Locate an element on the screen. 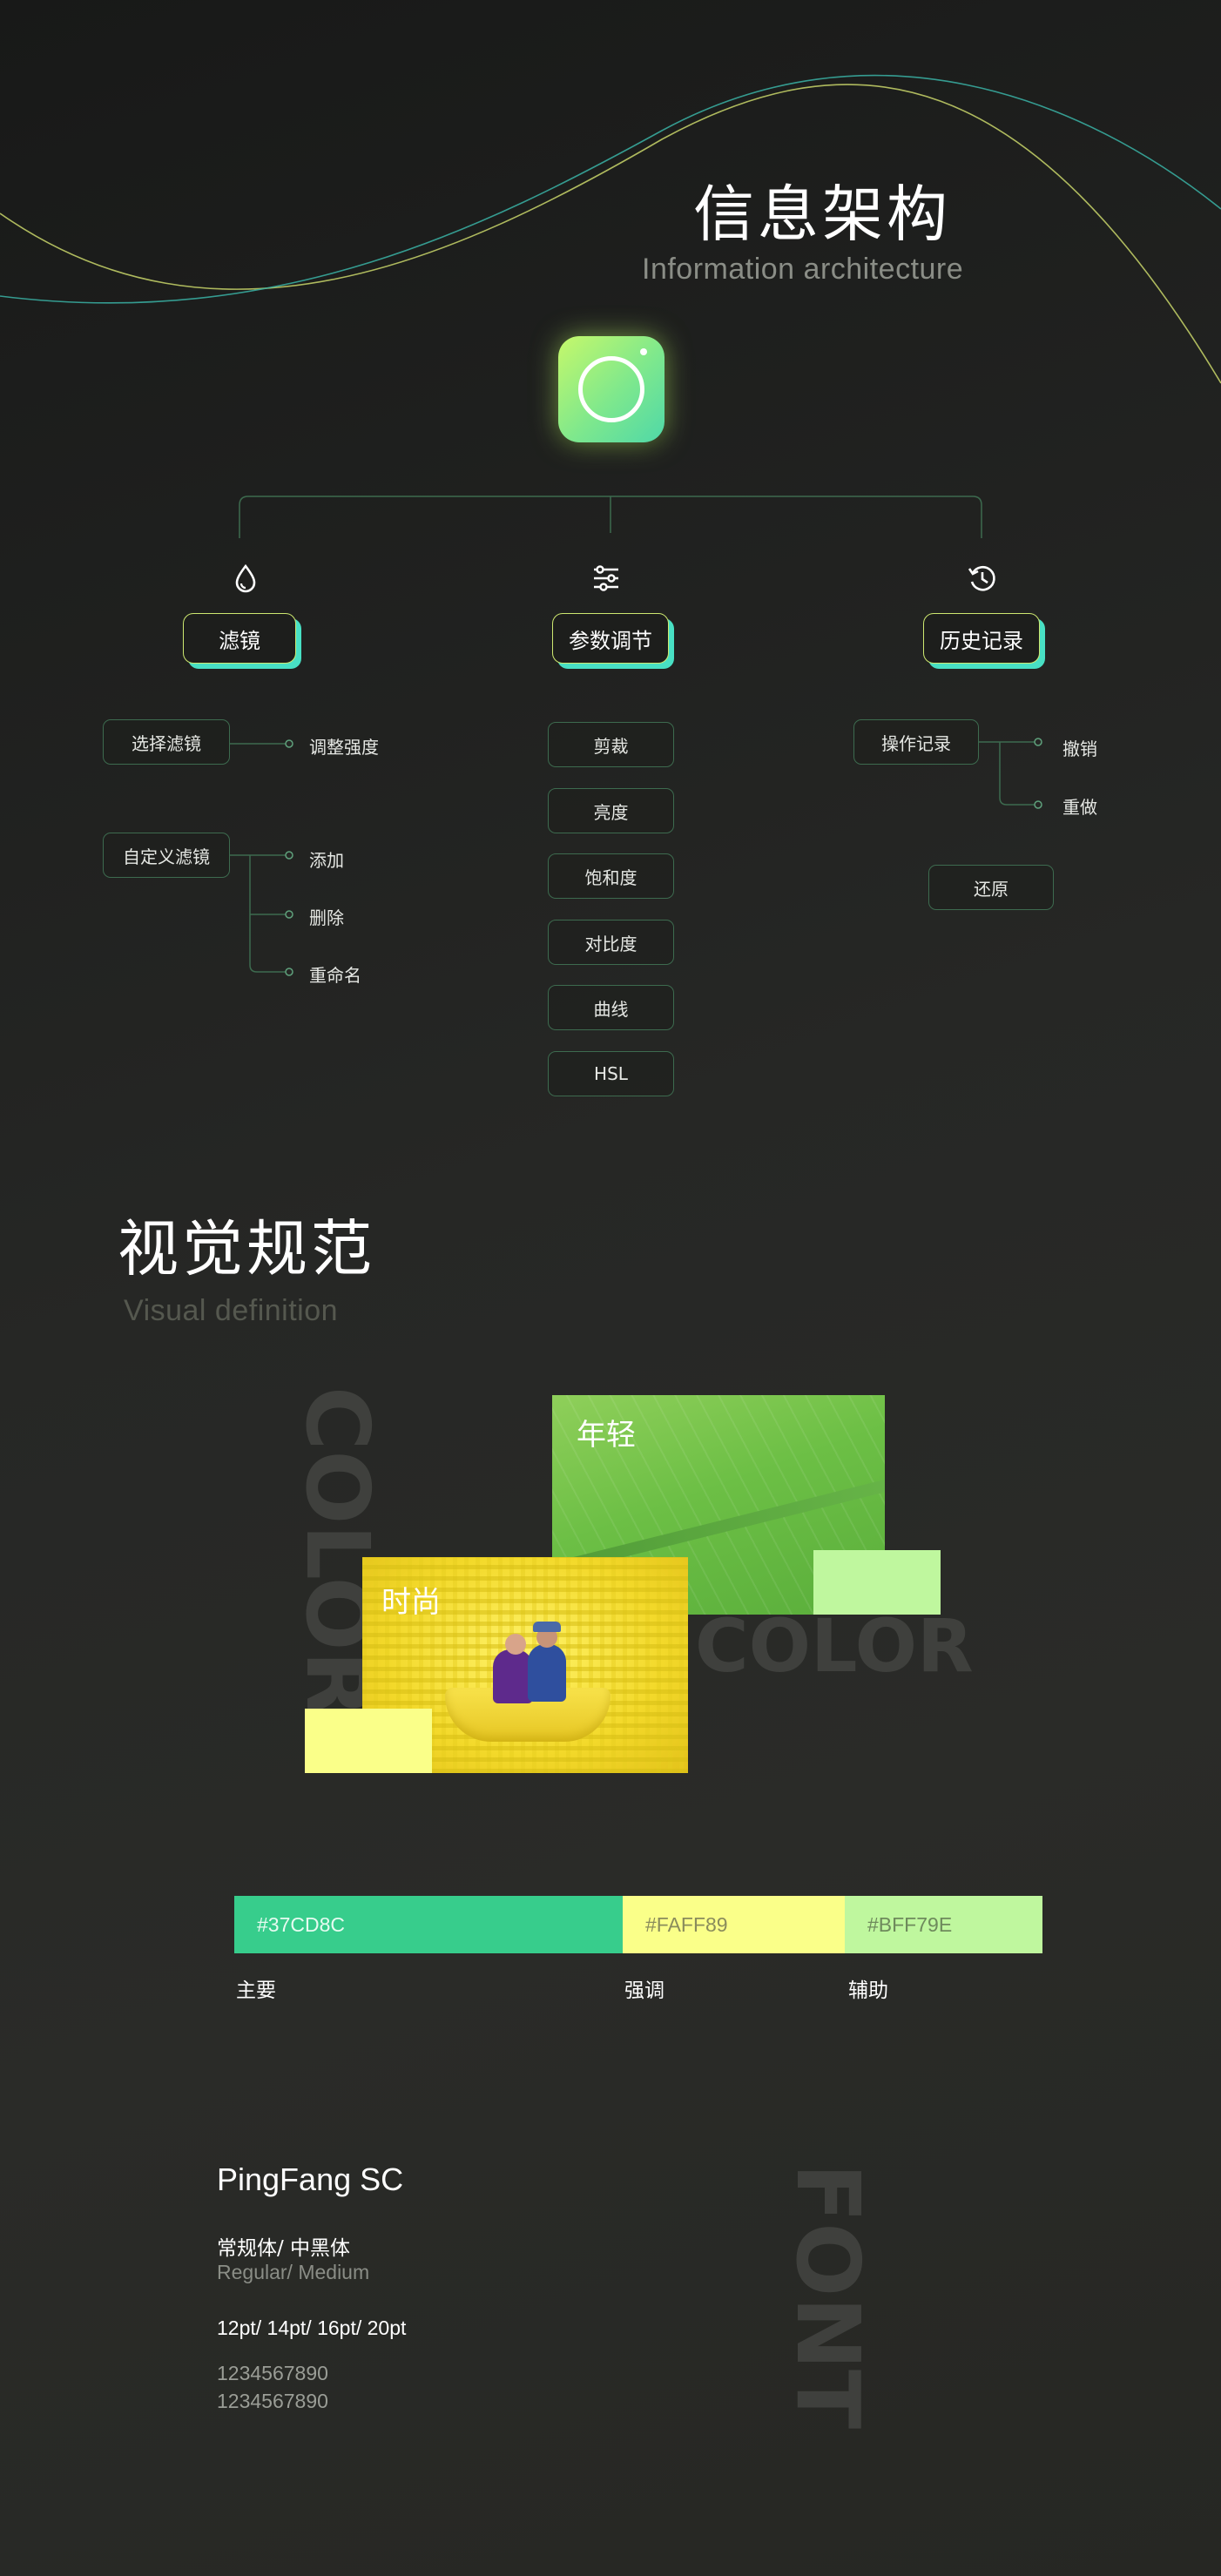  add-leaf: 添加 is located at coordinates (327, 859).